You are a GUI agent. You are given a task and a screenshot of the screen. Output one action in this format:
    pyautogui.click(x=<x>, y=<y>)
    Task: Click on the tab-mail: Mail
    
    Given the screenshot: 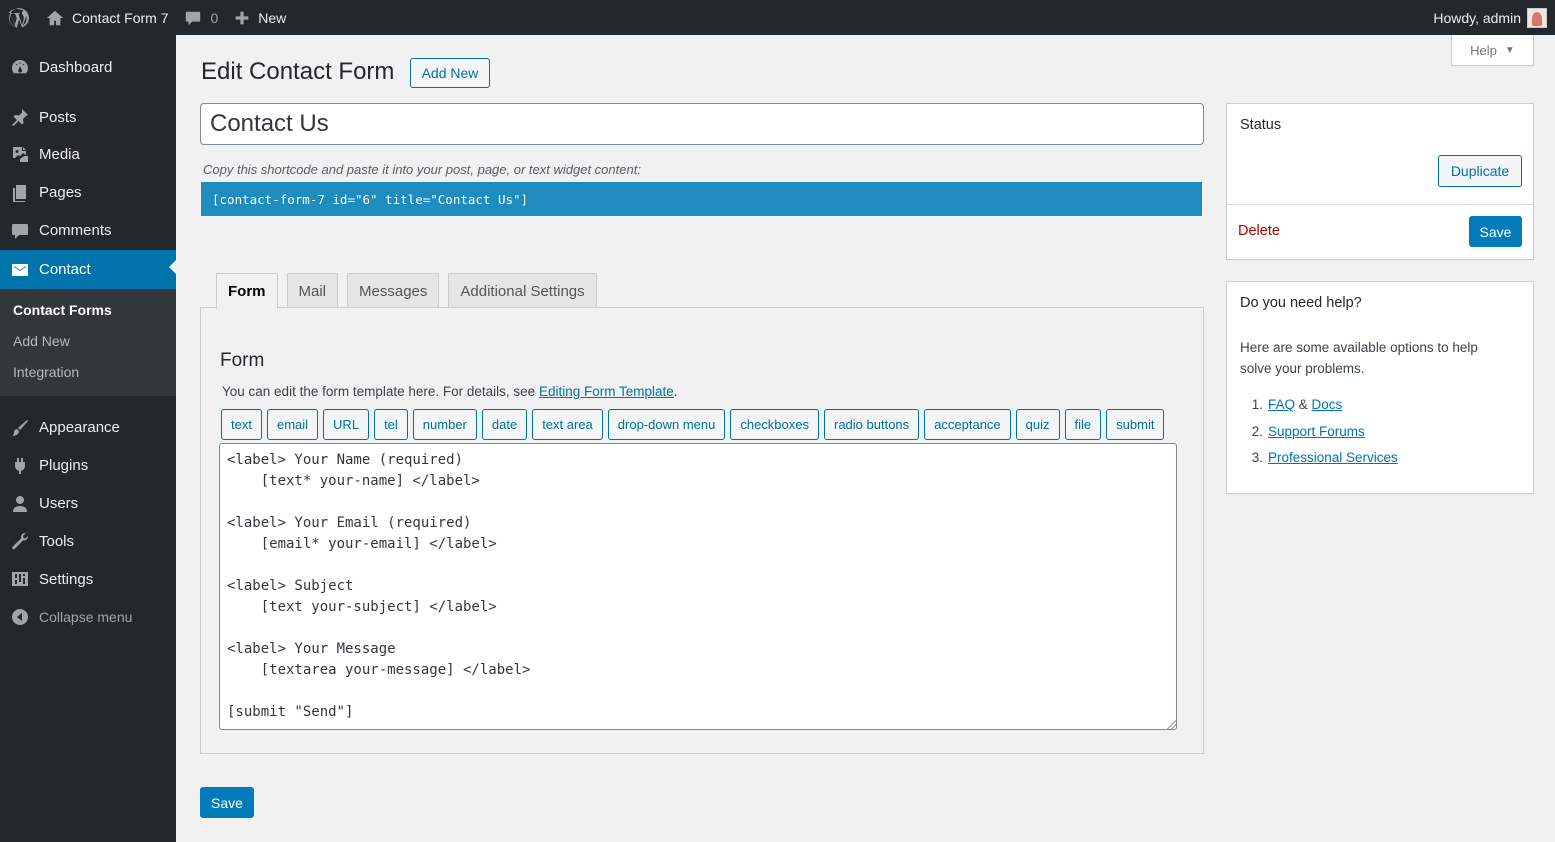 What is the action you would take?
    pyautogui.click(x=312, y=290)
    